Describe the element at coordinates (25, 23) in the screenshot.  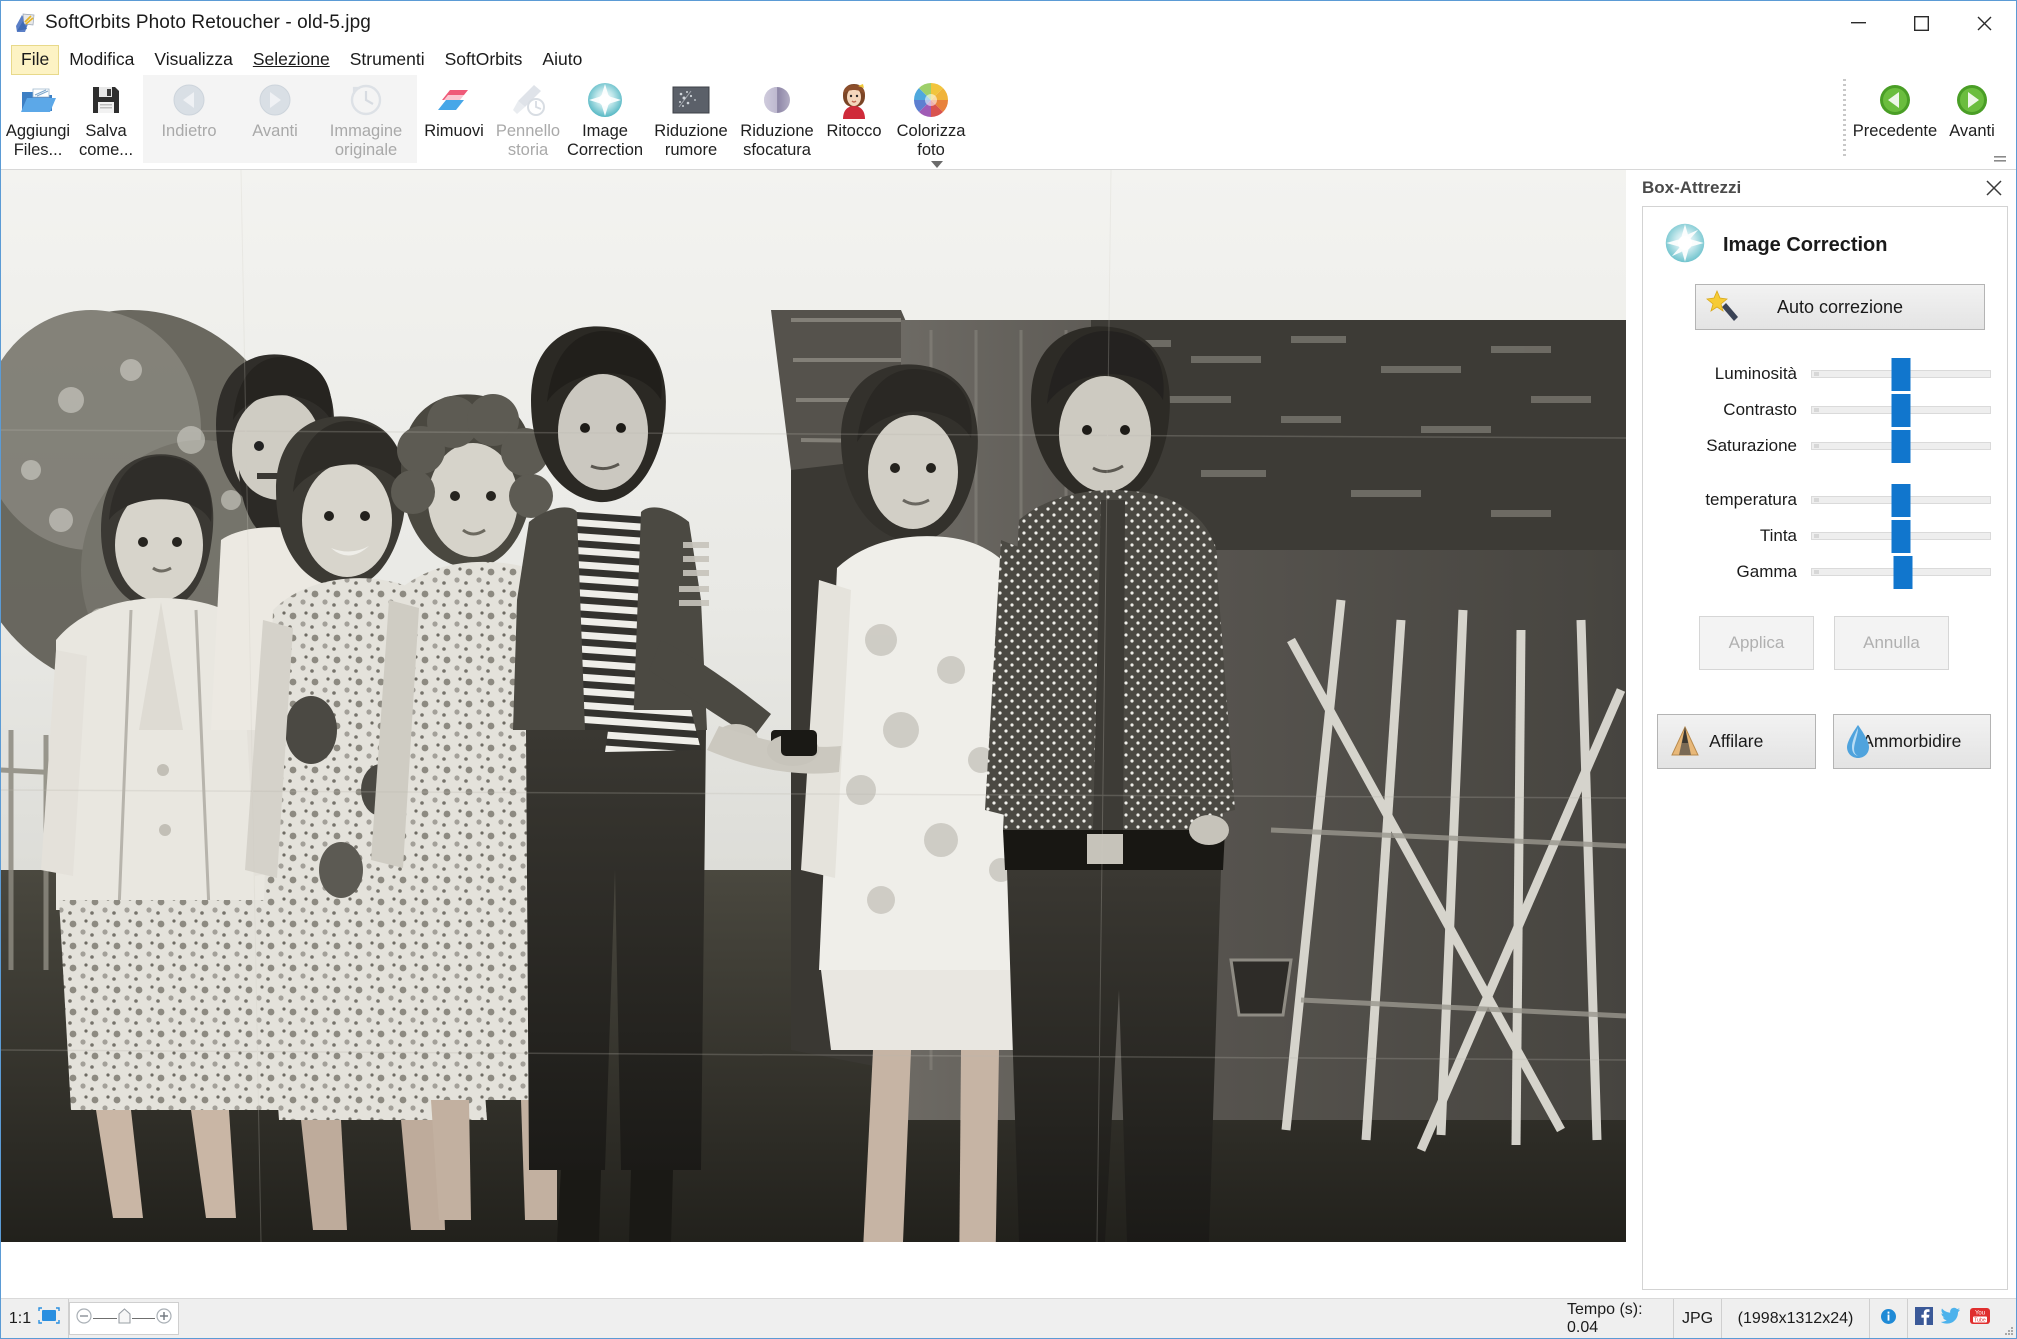
I see `app-logo-icon` at that location.